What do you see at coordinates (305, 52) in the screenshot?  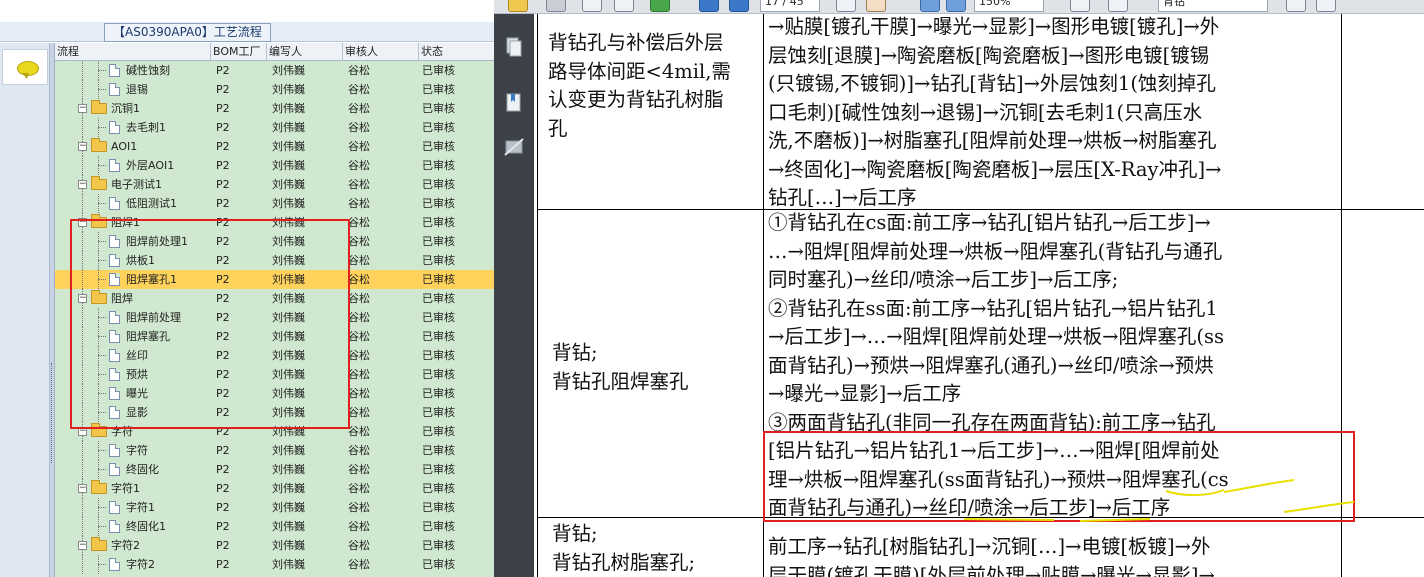 I see `column-header-writer: 编写人` at bounding box center [305, 52].